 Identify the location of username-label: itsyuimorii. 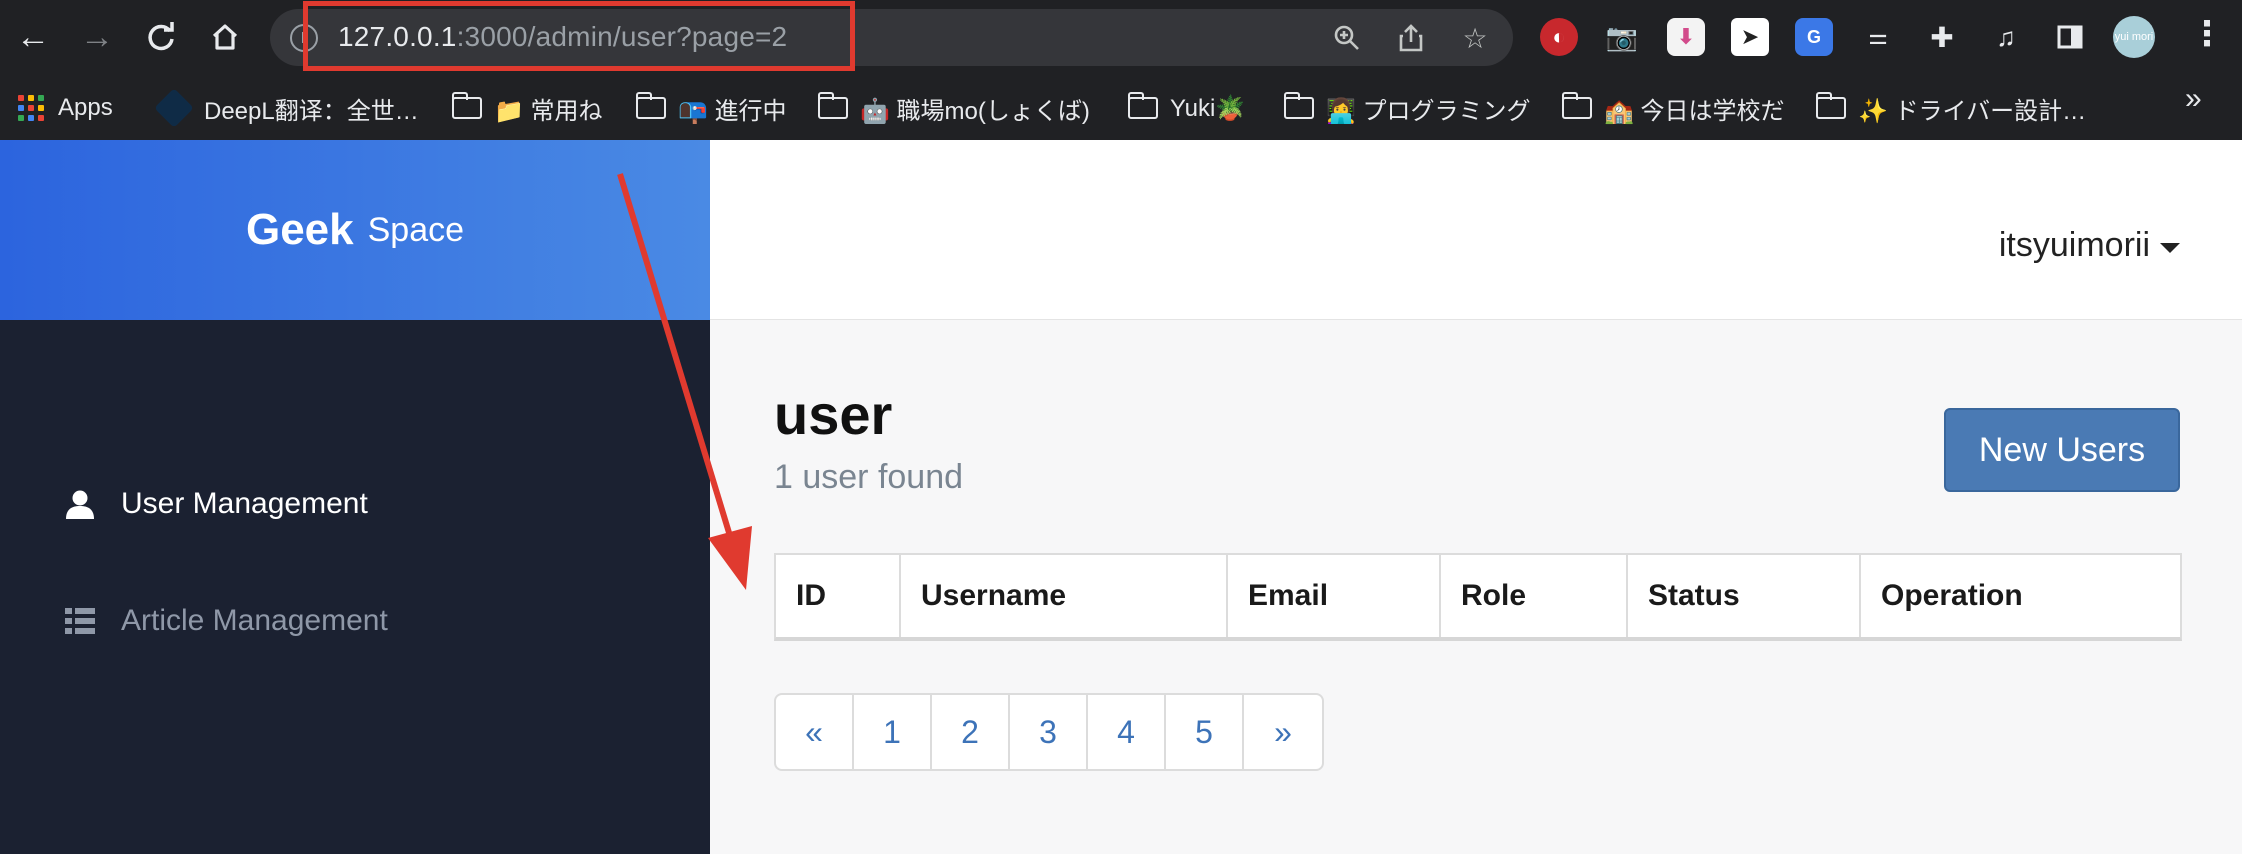
(2074, 245).